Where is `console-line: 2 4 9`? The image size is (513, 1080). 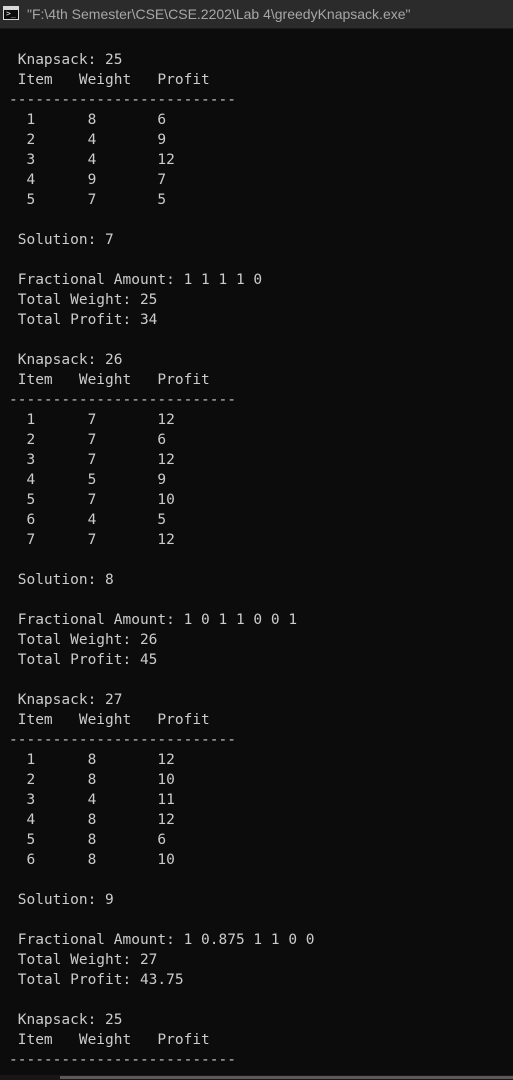
console-line: 2 4 9 is located at coordinates (88, 140).